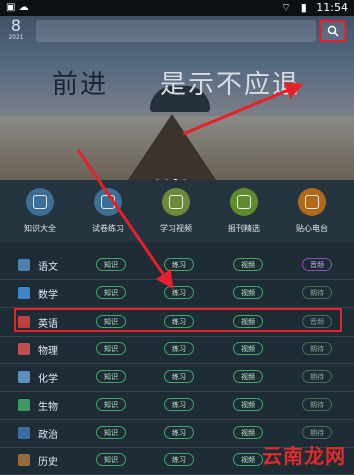  I want to click on notification-icons: ▣ ☁, so click(17, 7).